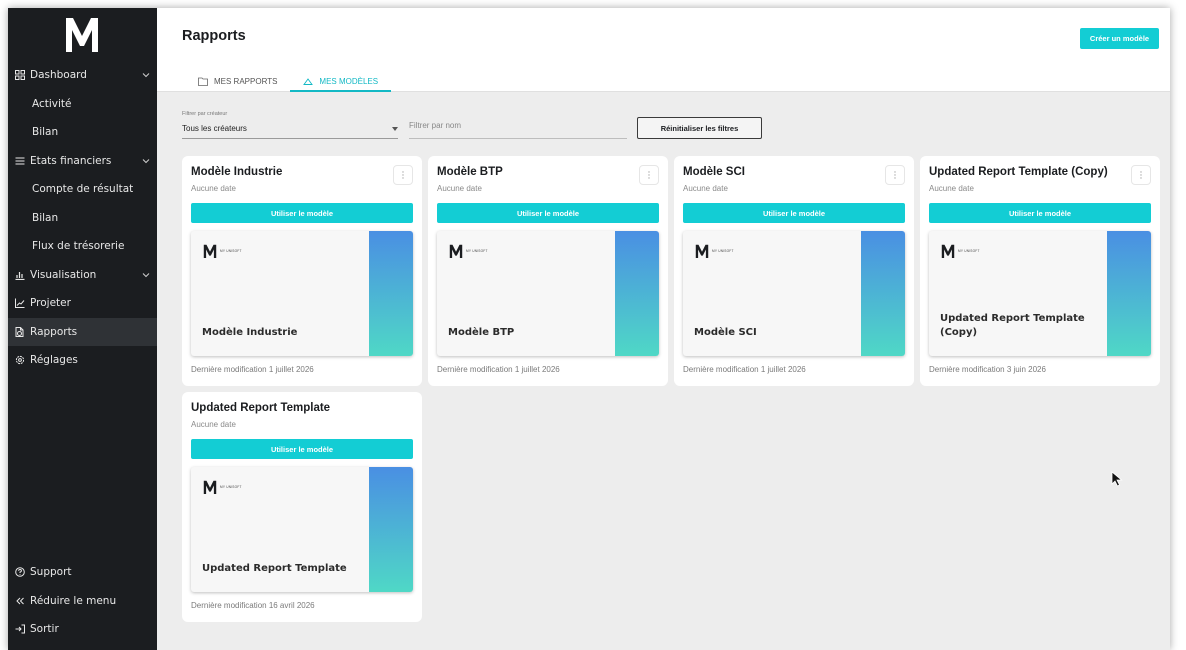 This screenshot has width=1186, height=650. Describe the element at coordinates (73, 600) in the screenshot. I see `sidebar-item-label: Réduire le menu` at that location.